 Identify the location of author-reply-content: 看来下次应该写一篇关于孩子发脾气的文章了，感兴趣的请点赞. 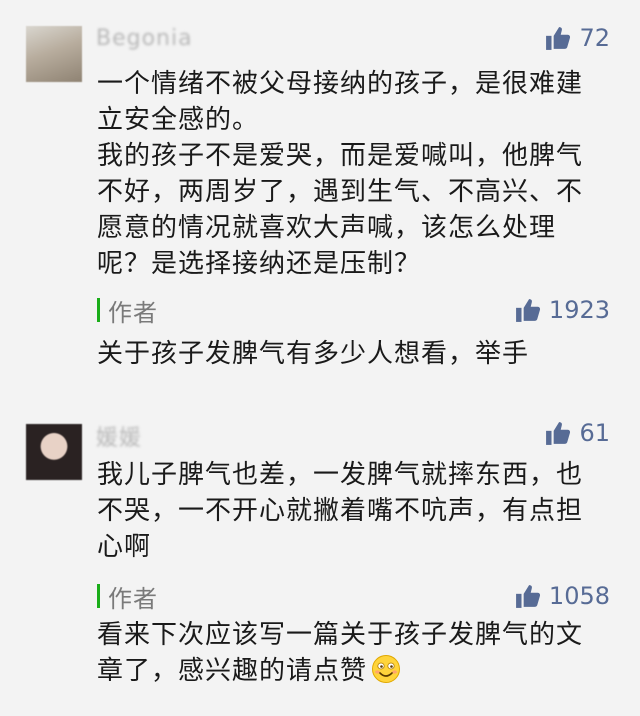
(340, 653).